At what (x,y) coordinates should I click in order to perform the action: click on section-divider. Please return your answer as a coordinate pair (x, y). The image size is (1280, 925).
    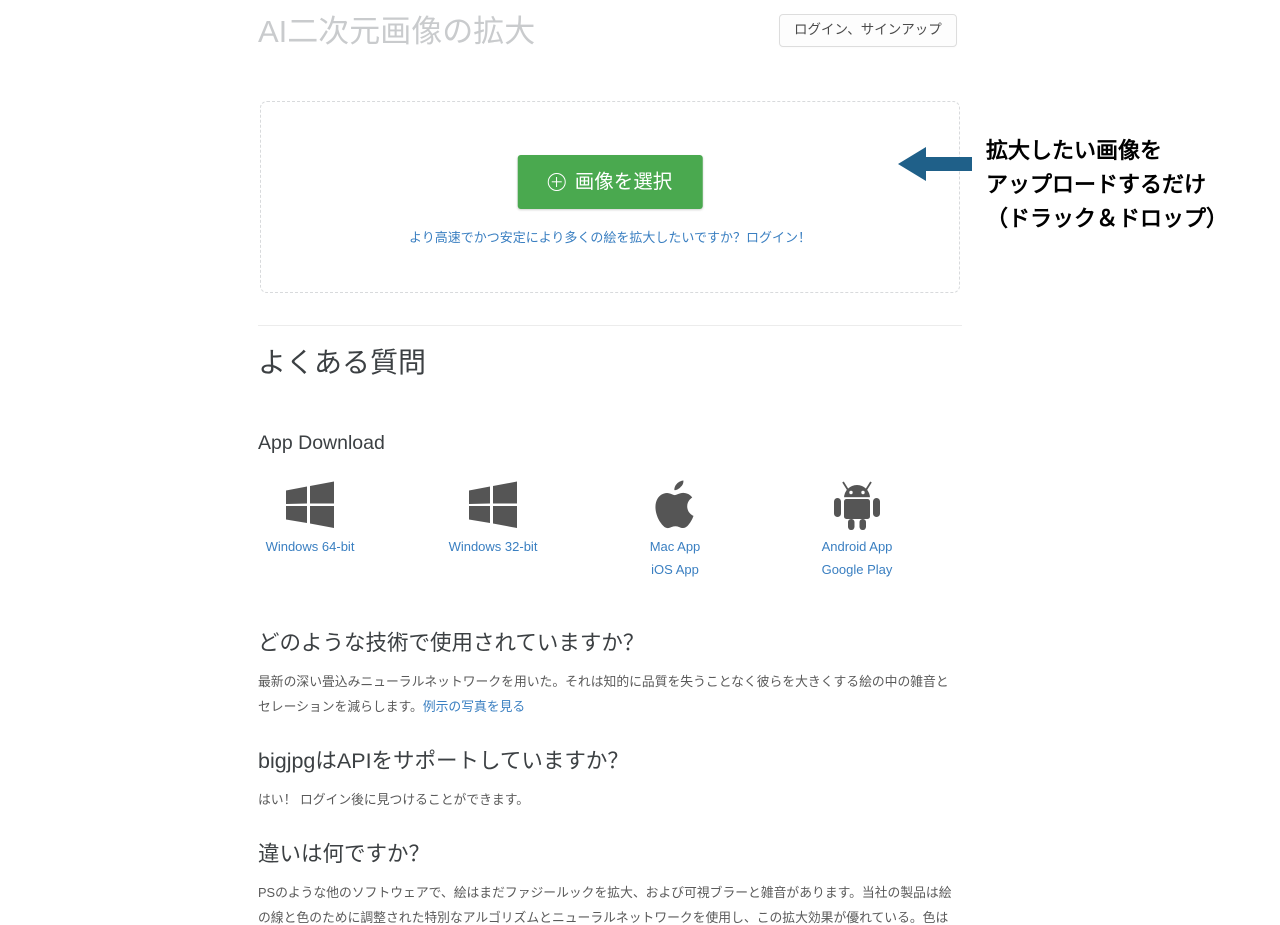
    Looking at the image, I should click on (610, 325).